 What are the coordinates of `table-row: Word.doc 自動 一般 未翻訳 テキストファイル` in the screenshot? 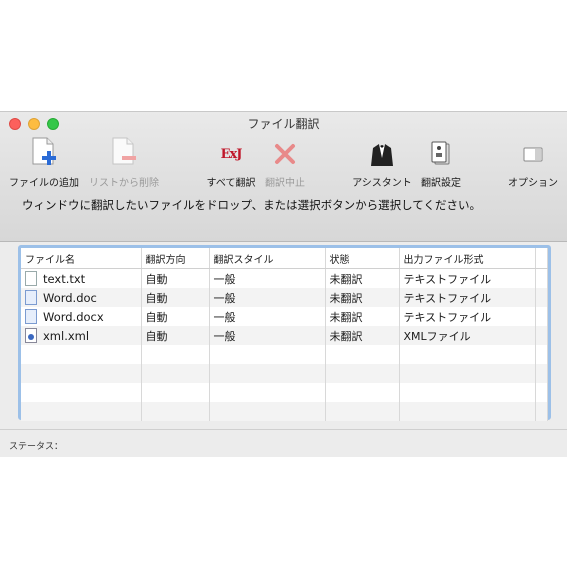 It's located at (284, 297).